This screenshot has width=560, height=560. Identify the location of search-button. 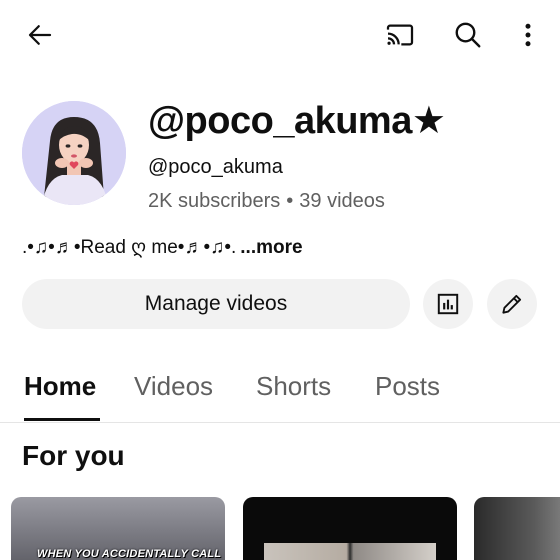
(468, 35).